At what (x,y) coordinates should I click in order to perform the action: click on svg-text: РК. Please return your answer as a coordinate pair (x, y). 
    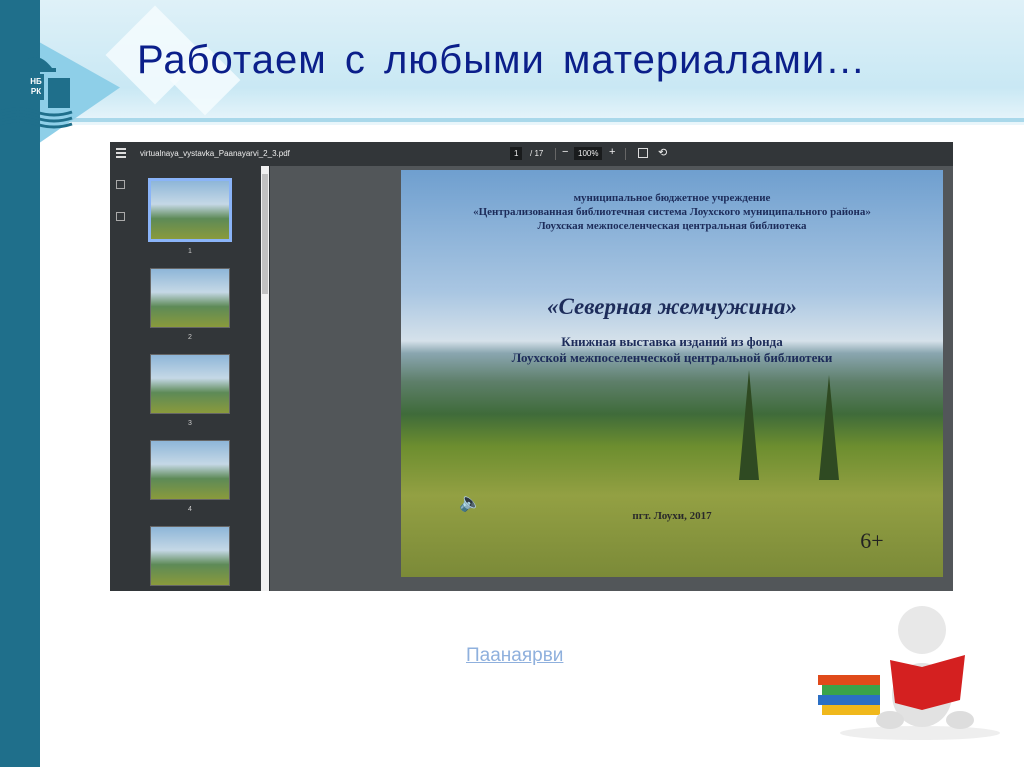
    Looking at the image, I should click on (36, 91).